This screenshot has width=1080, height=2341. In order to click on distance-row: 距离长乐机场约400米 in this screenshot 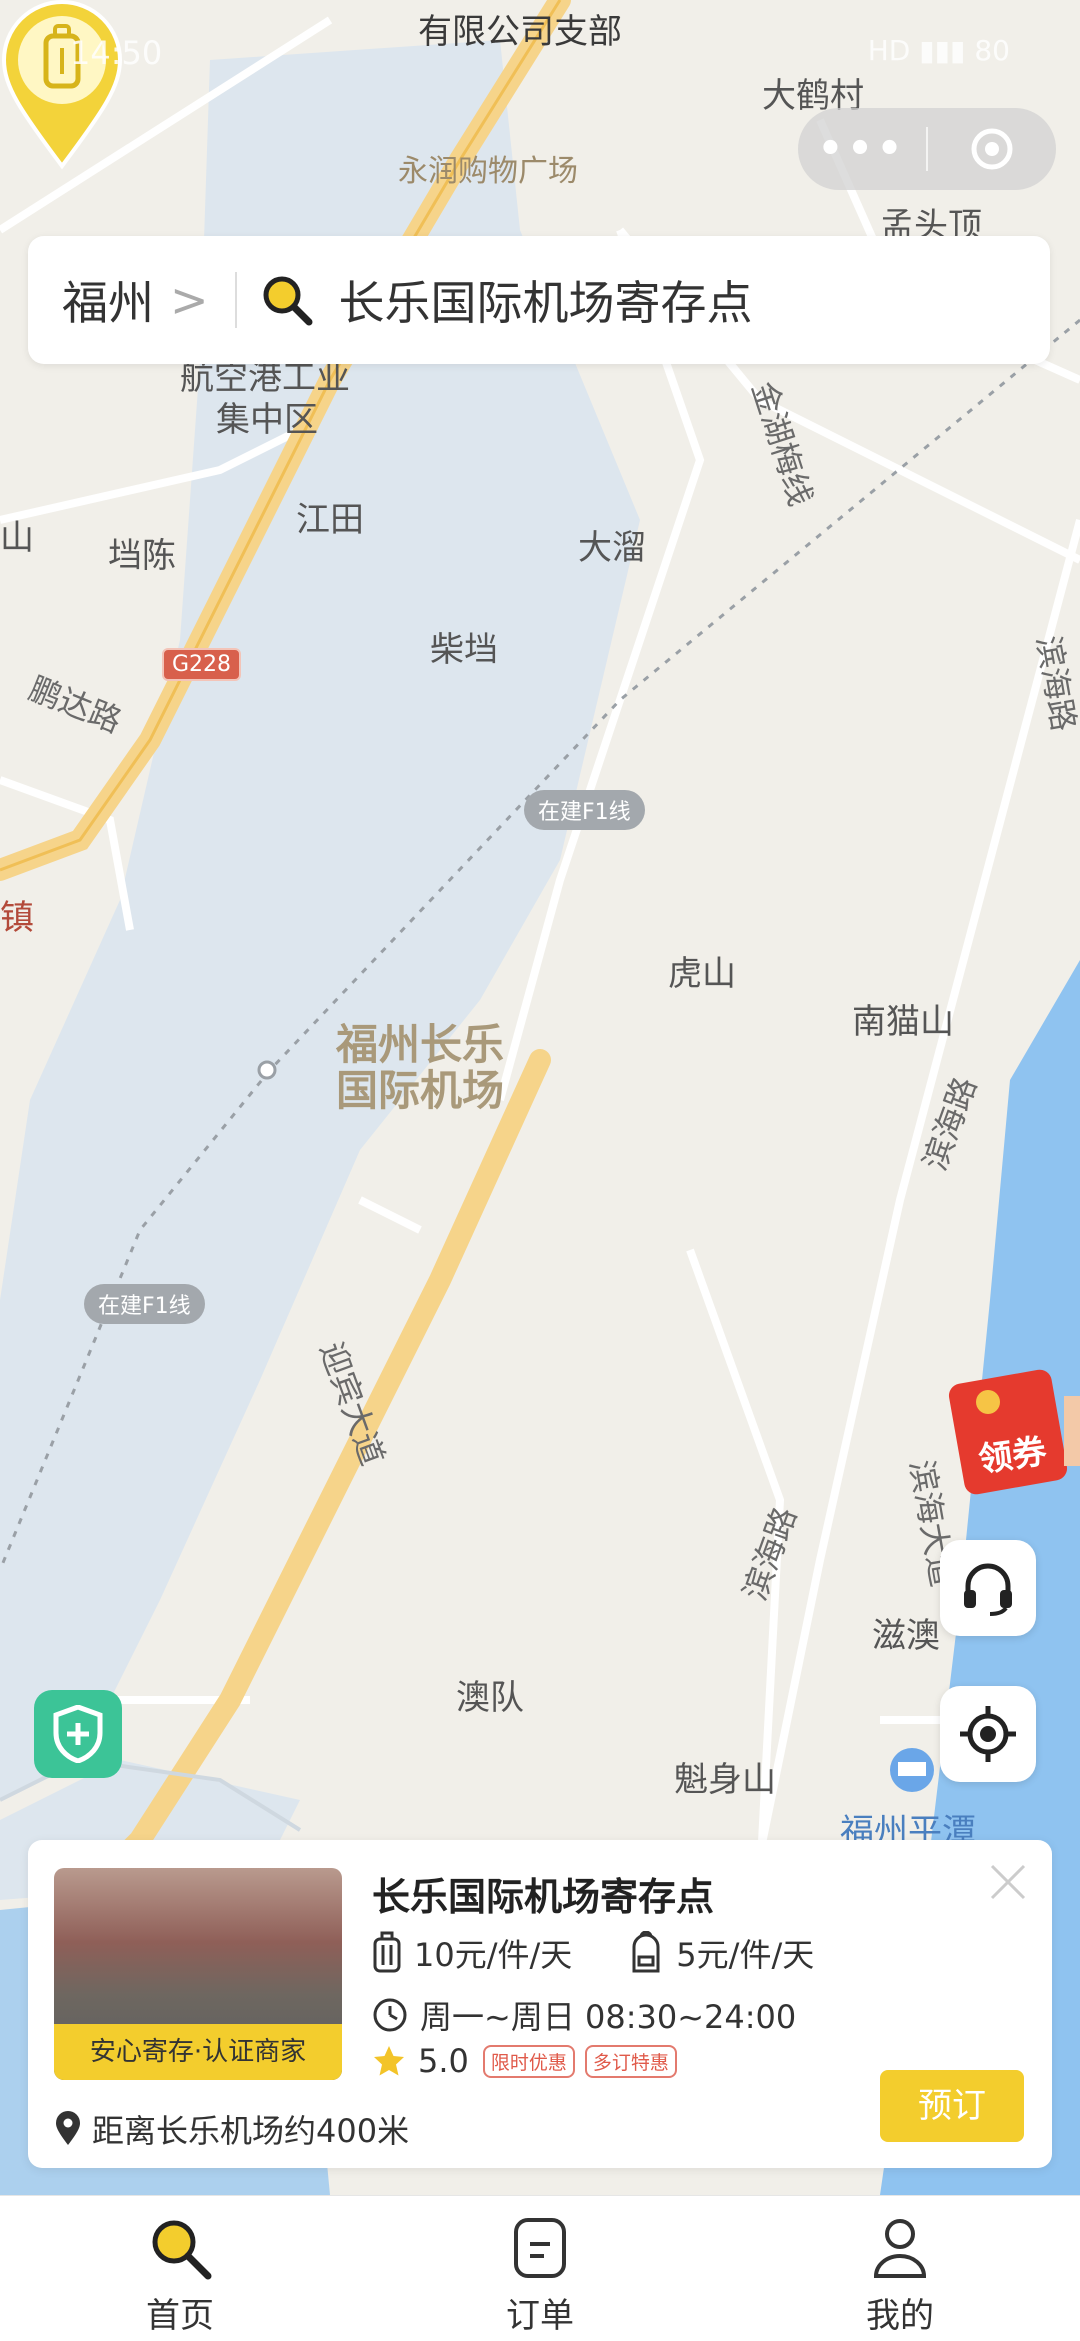, I will do `click(231, 2129)`.